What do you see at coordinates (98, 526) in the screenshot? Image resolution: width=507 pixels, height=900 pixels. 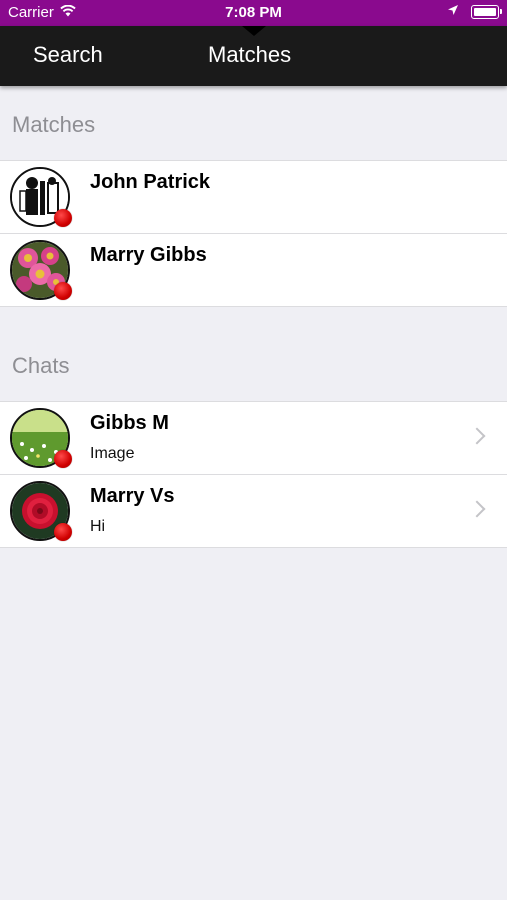 I see `chat-last-message: Hi` at bounding box center [98, 526].